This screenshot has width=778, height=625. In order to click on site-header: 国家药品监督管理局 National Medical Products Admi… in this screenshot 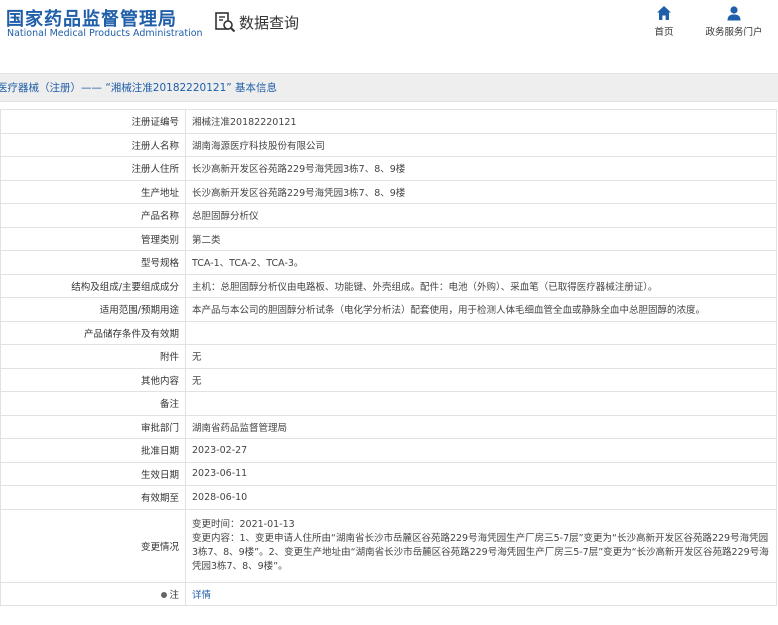, I will do `click(389, 31)`.